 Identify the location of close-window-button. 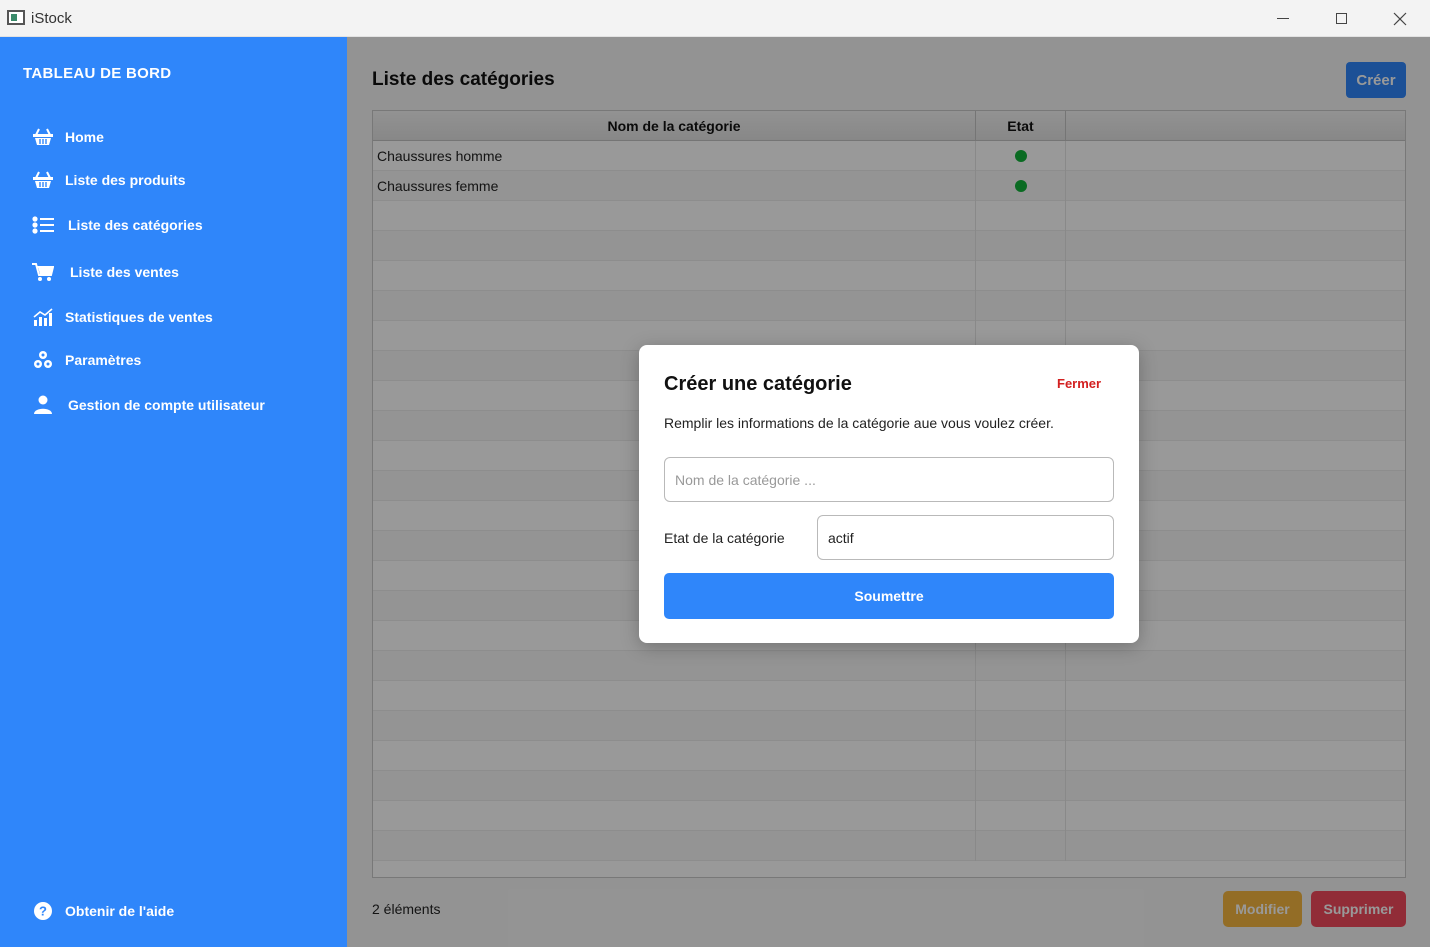
(1400, 18).